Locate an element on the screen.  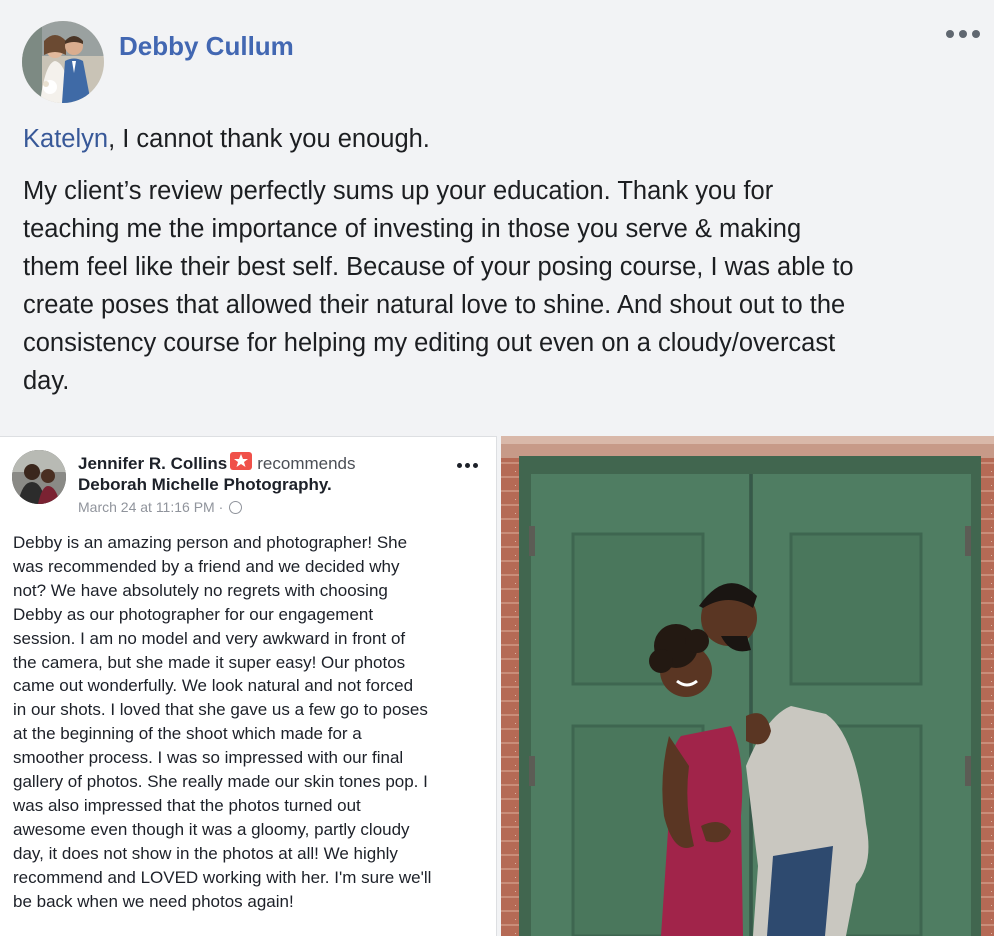
recommend-star-icon is located at coordinates (241, 461).